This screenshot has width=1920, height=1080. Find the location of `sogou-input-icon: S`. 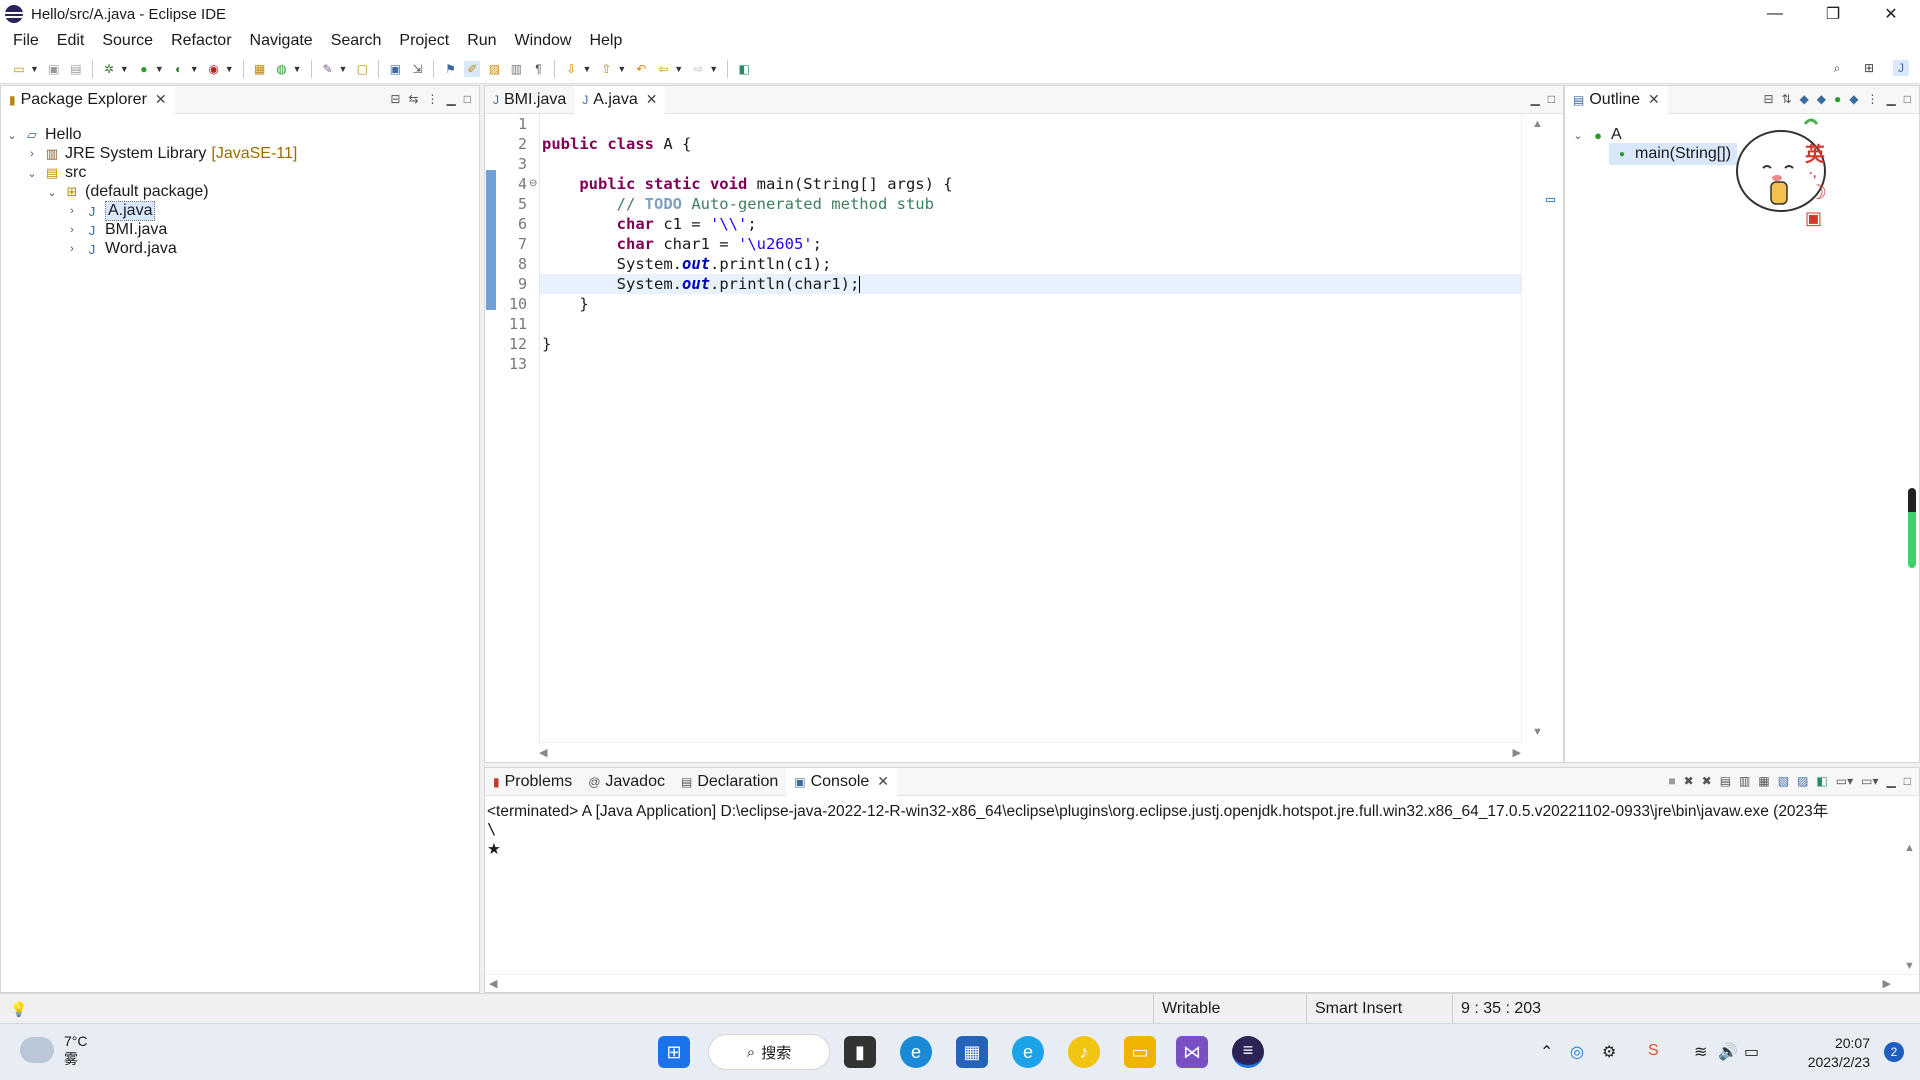

sogou-input-icon: S is located at coordinates (1653, 1051).